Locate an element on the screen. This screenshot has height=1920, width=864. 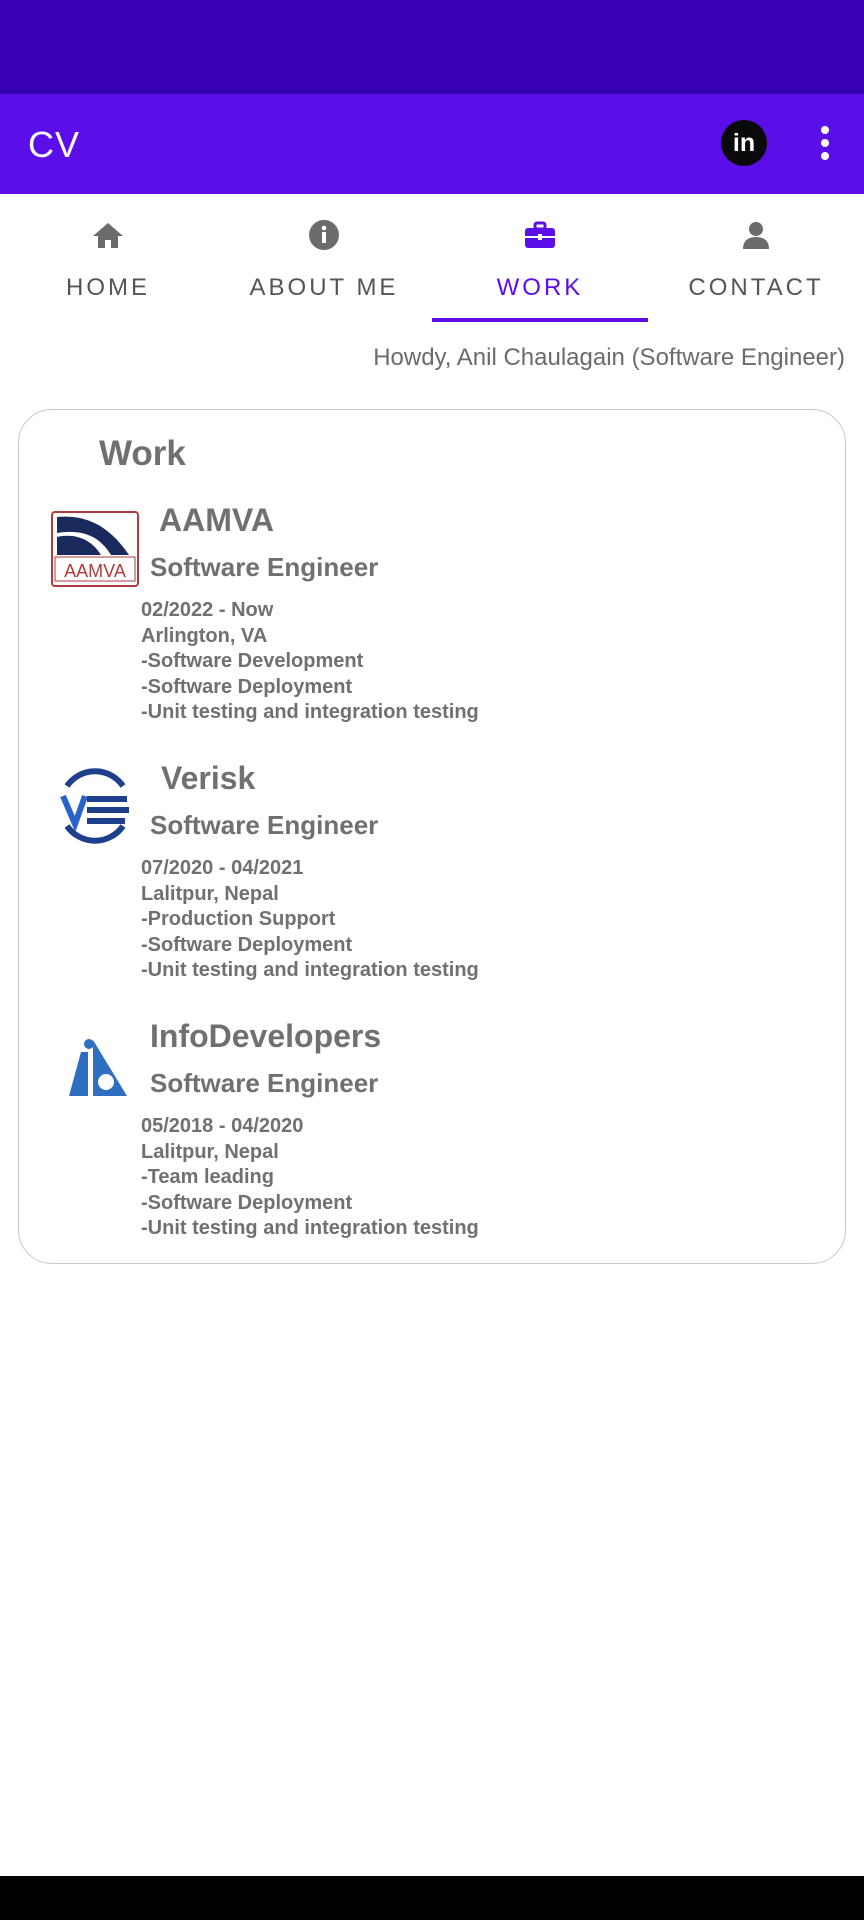
job-dates: 02/2022 - Now is located at coordinates (207, 610).